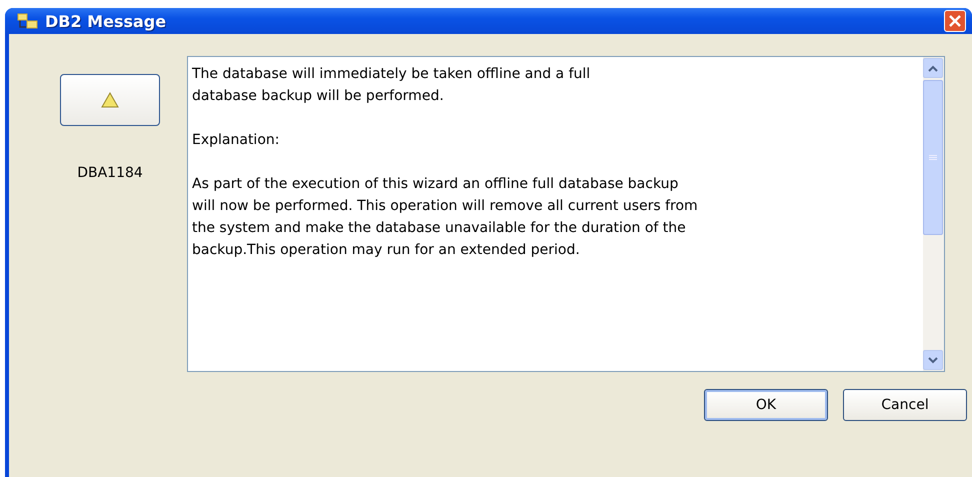 The width and height of the screenshot is (972, 477). What do you see at coordinates (28, 21) in the screenshot?
I see `folder-tree-icon` at bounding box center [28, 21].